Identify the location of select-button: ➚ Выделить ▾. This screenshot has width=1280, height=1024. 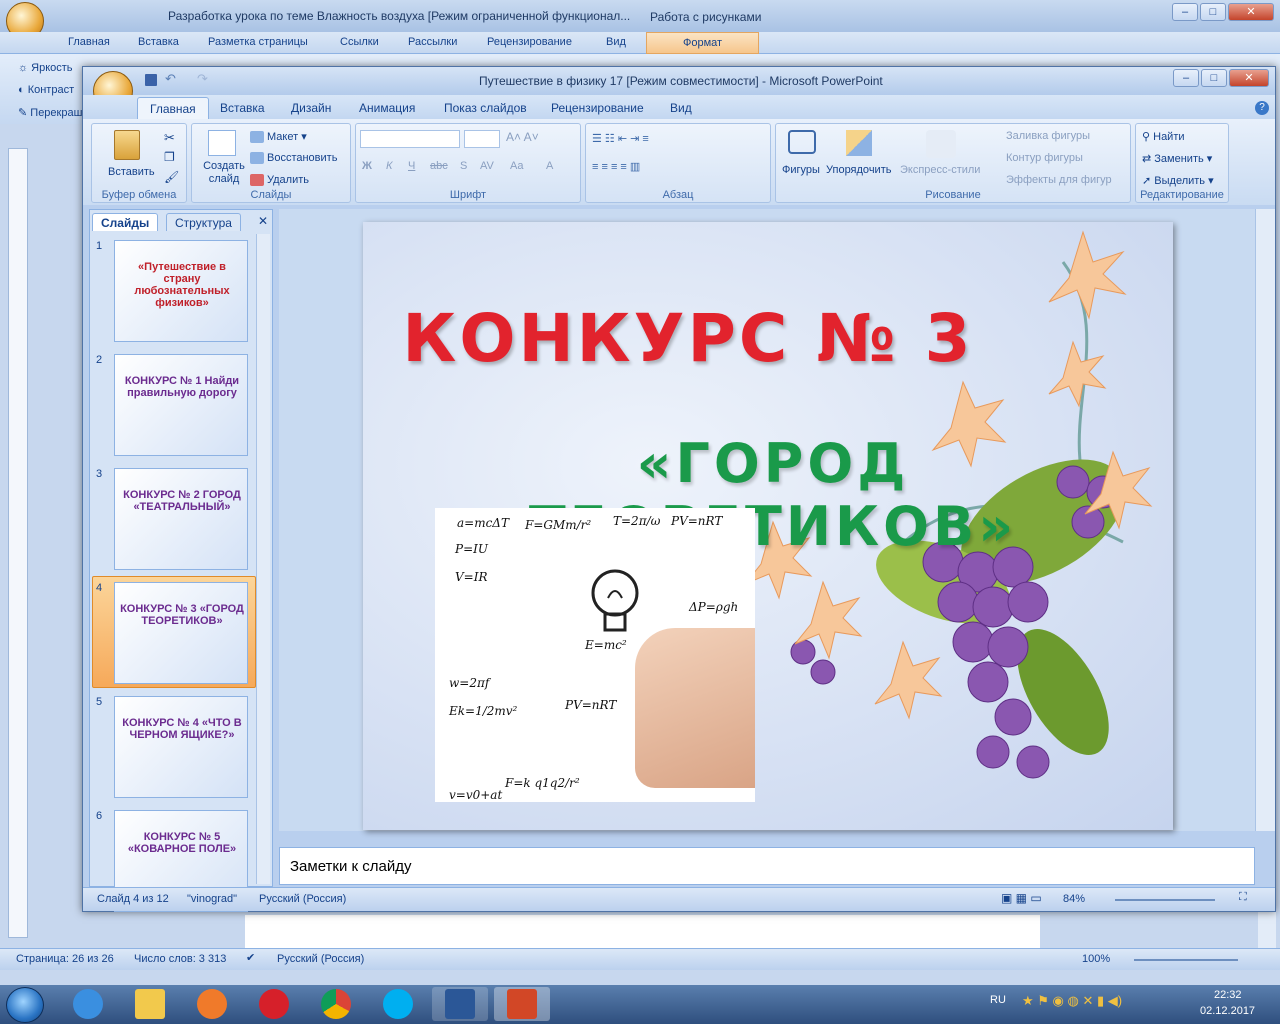
(1178, 180).